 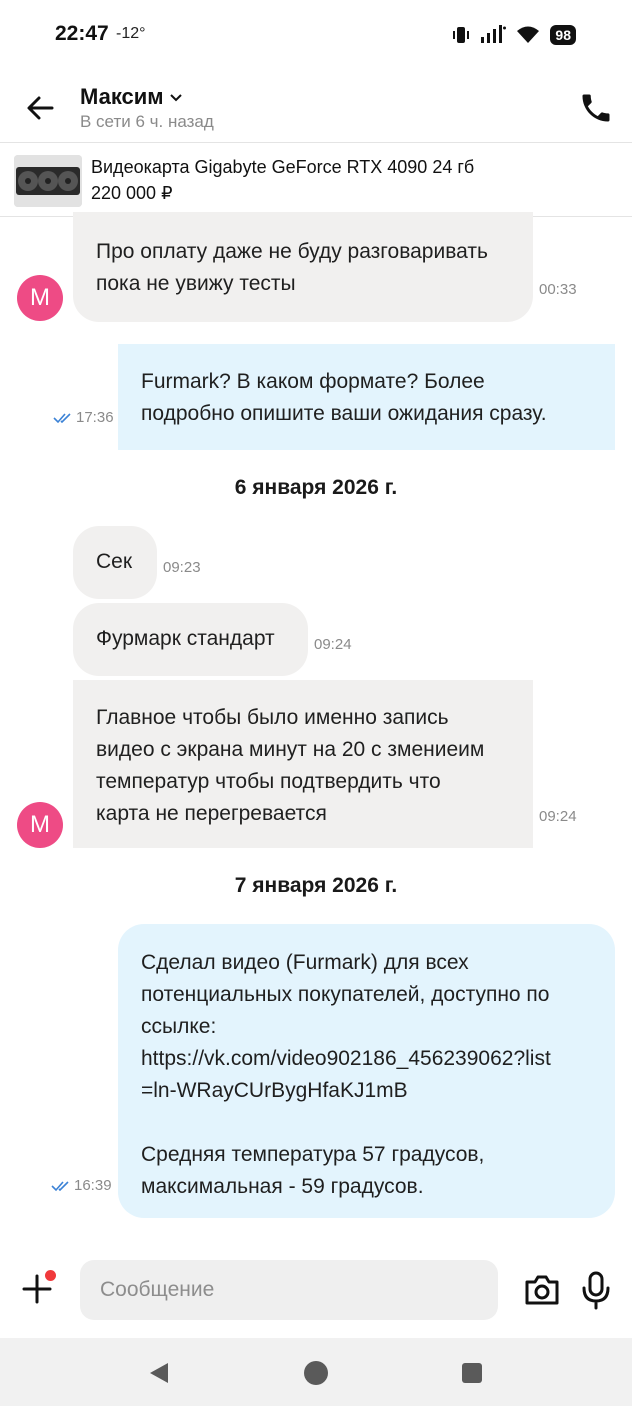 What do you see at coordinates (196, 283) in the screenshot?
I see `message-text: пока не увижу тесты` at bounding box center [196, 283].